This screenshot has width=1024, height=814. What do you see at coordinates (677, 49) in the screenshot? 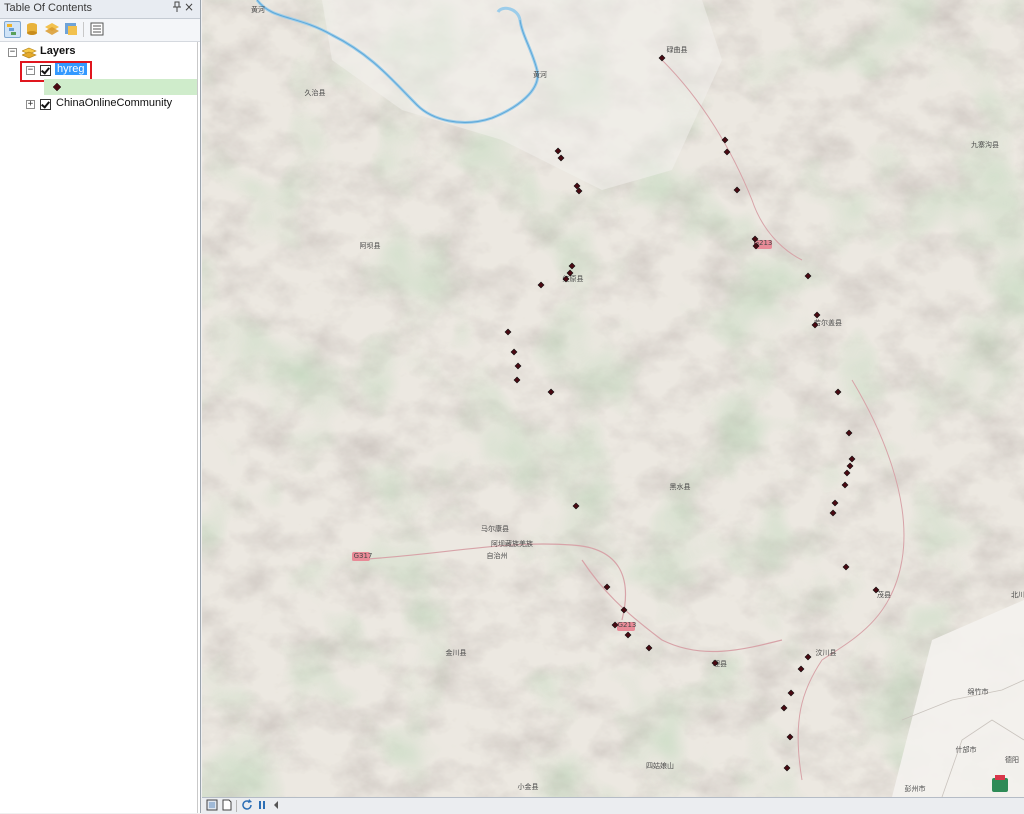
I see `map-label: 碌曲县` at bounding box center [677, 49].